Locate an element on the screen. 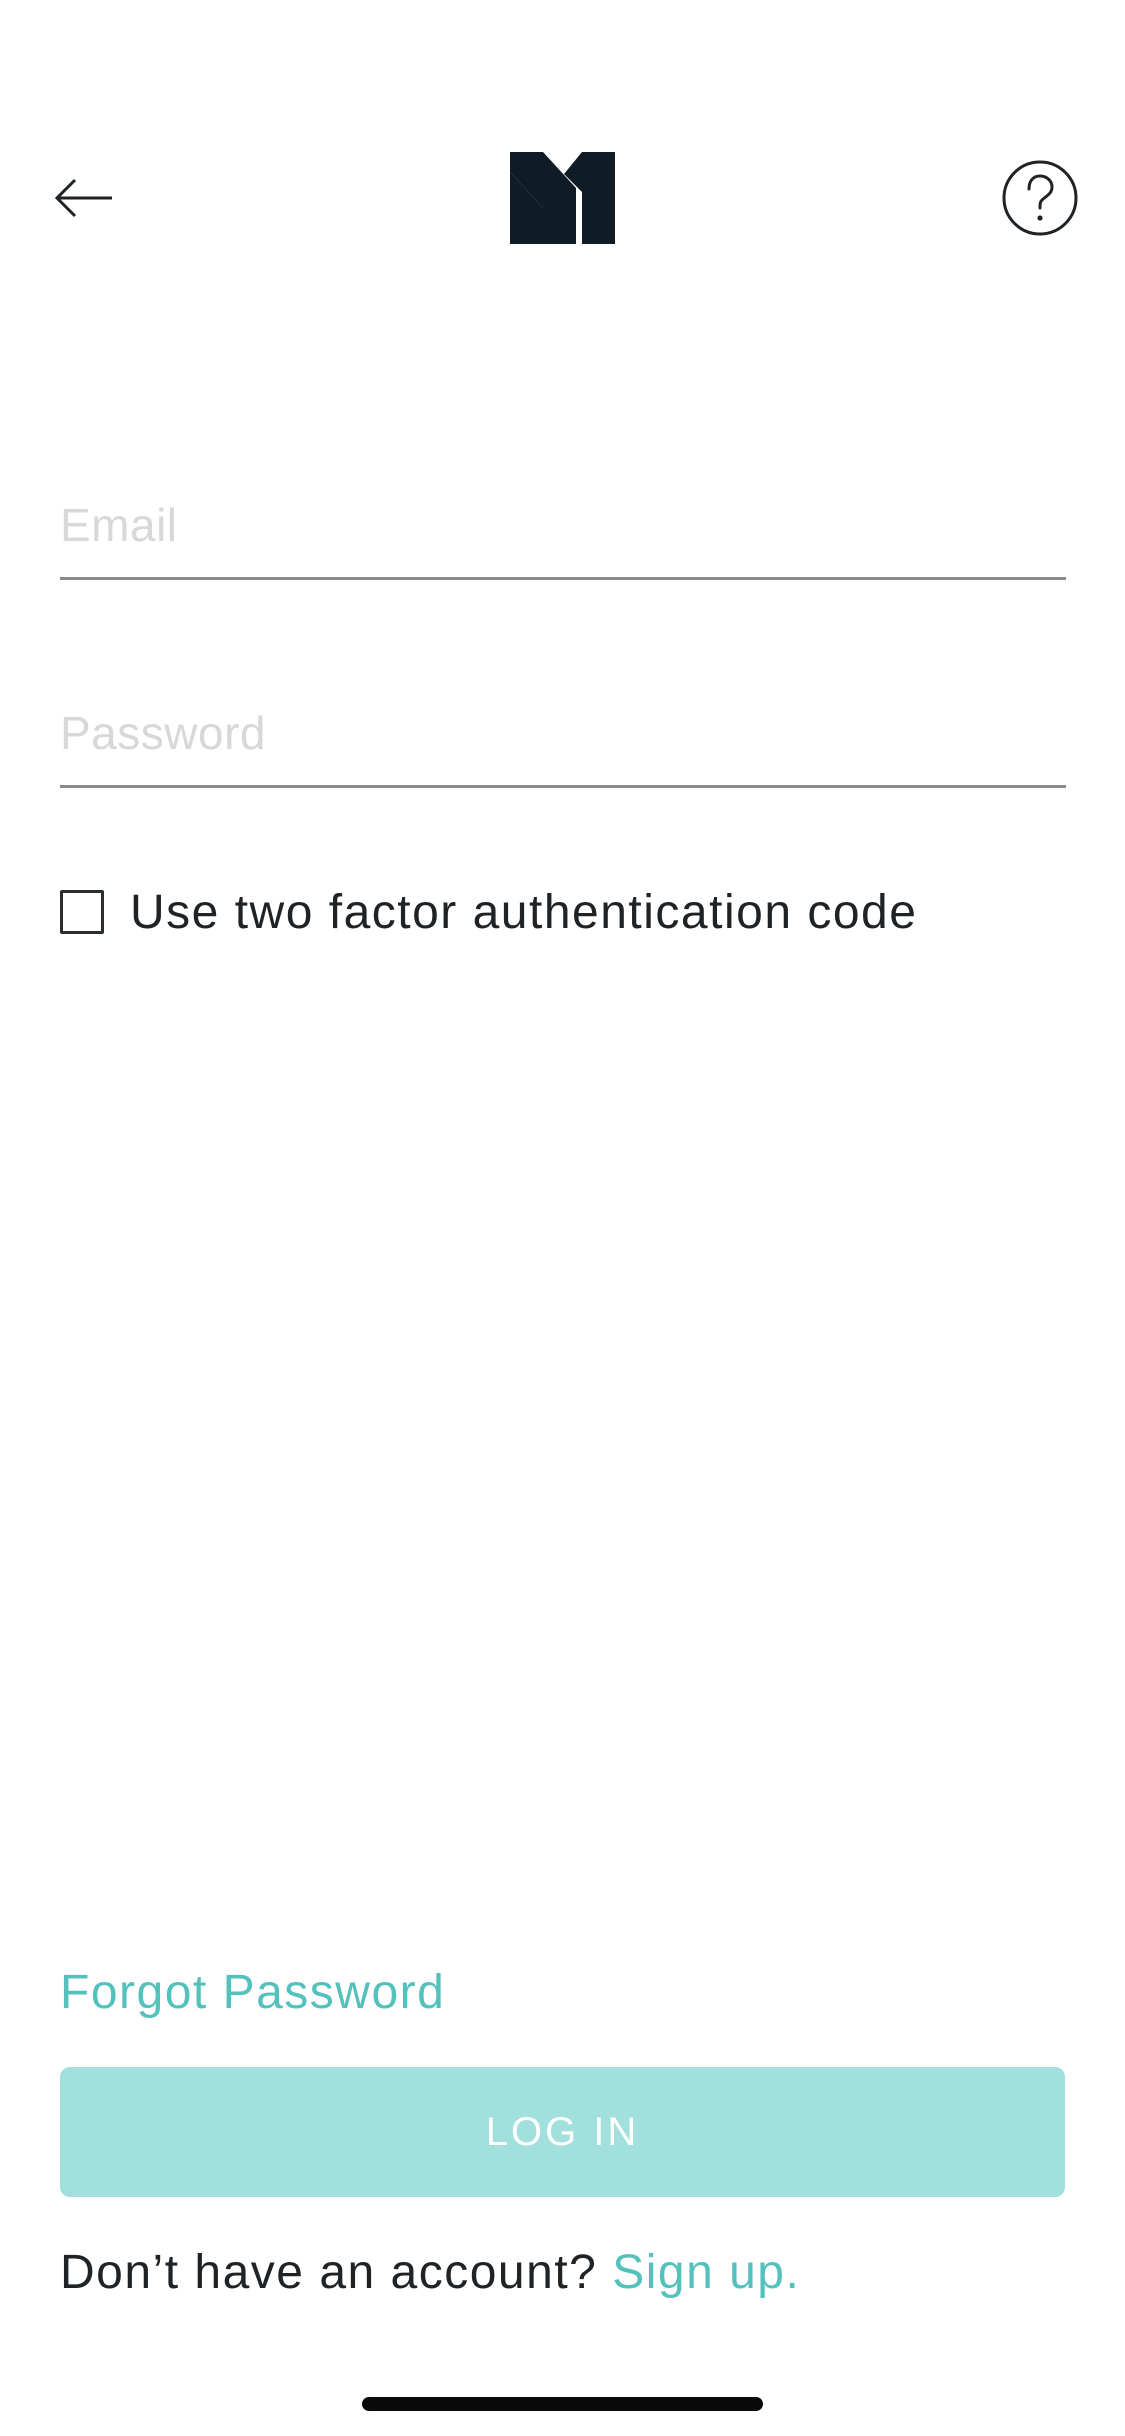 This screenshot has width=1125, height=2436. back-button is located at coordinates (84, 198).